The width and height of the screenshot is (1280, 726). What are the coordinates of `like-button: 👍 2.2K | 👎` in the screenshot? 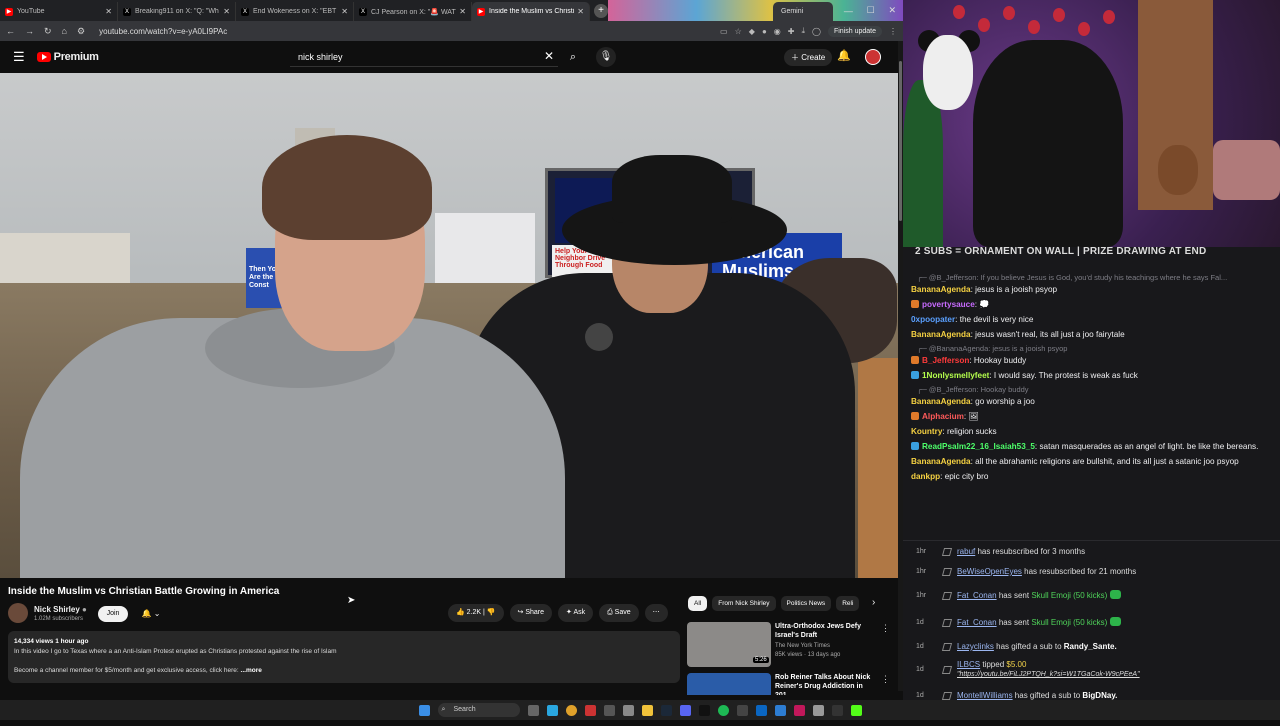 It's located at (476, 613).